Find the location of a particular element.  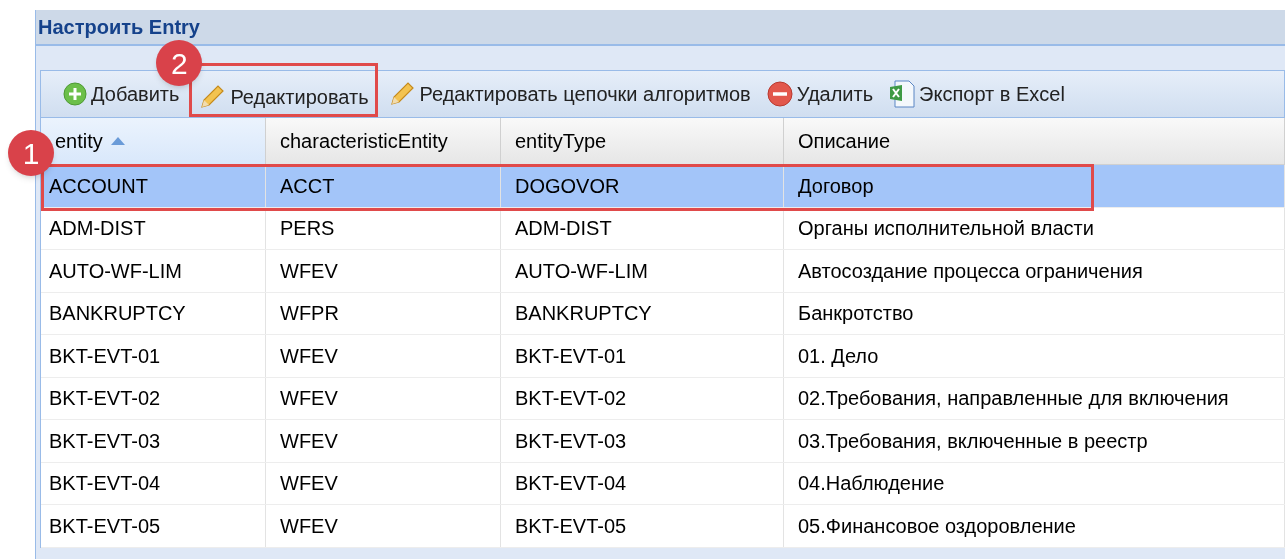

table-row: AUTO-WF-LIM WFEV AUTO-WF-LIM Автосоздание процесса ограничения is located at coordinates (663, 271).